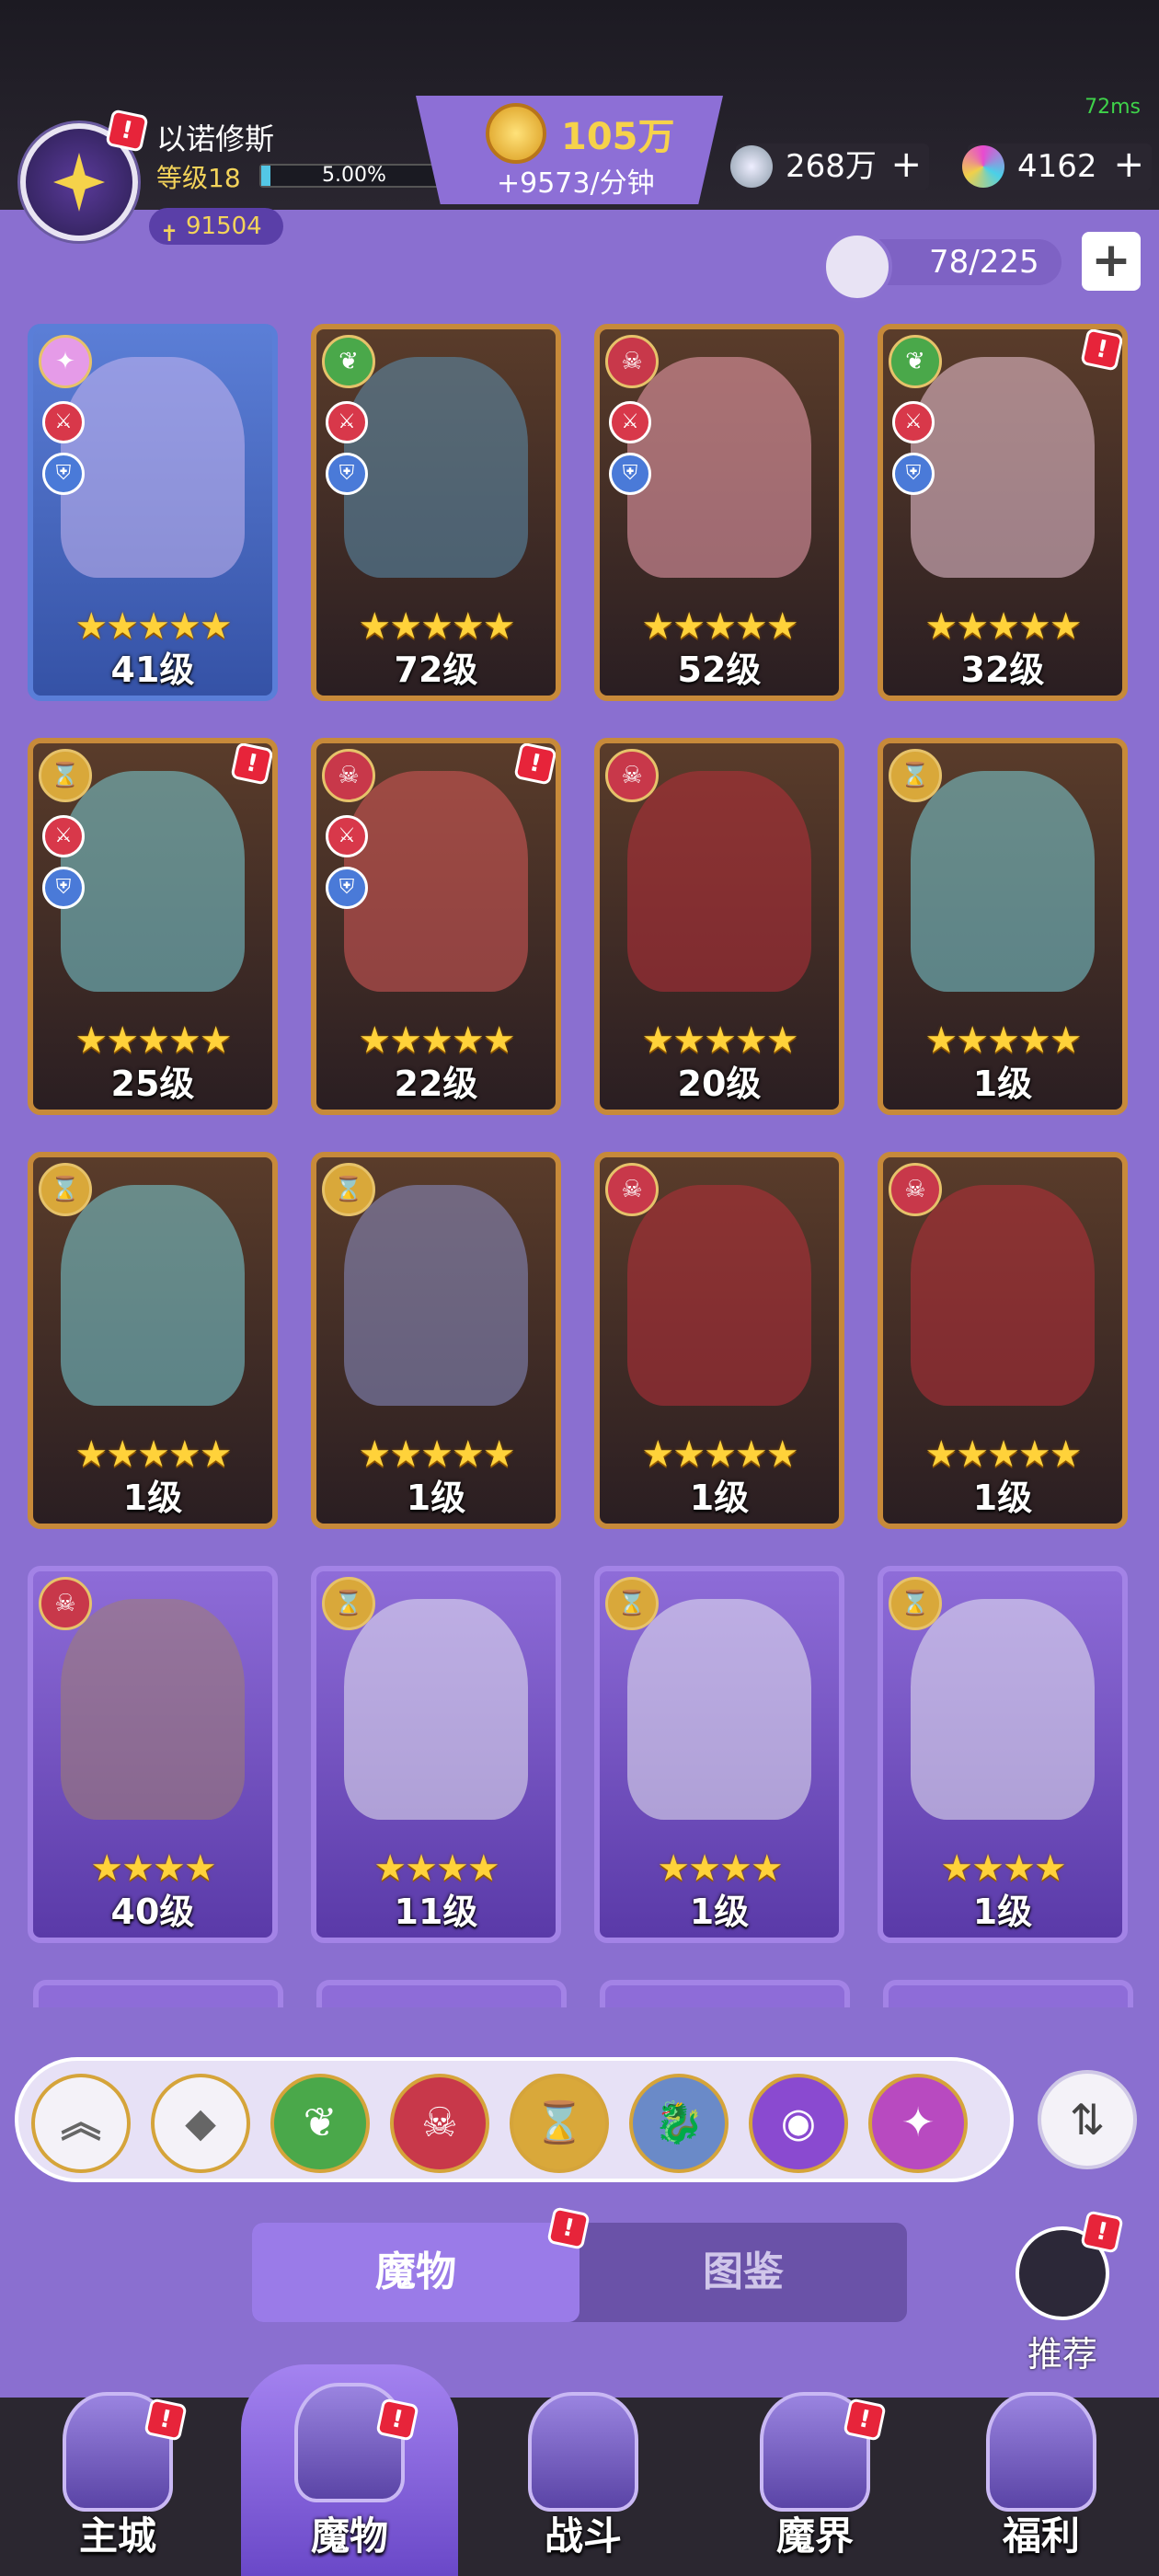 The width and height of the screenshot is (1159, 2576). I want to click on monster-level: 32级, so click(1002, 670).